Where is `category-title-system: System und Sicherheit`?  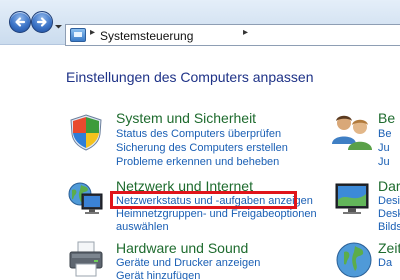
category-title-system: System und Sicherheit is located at coordinates (186, 118).